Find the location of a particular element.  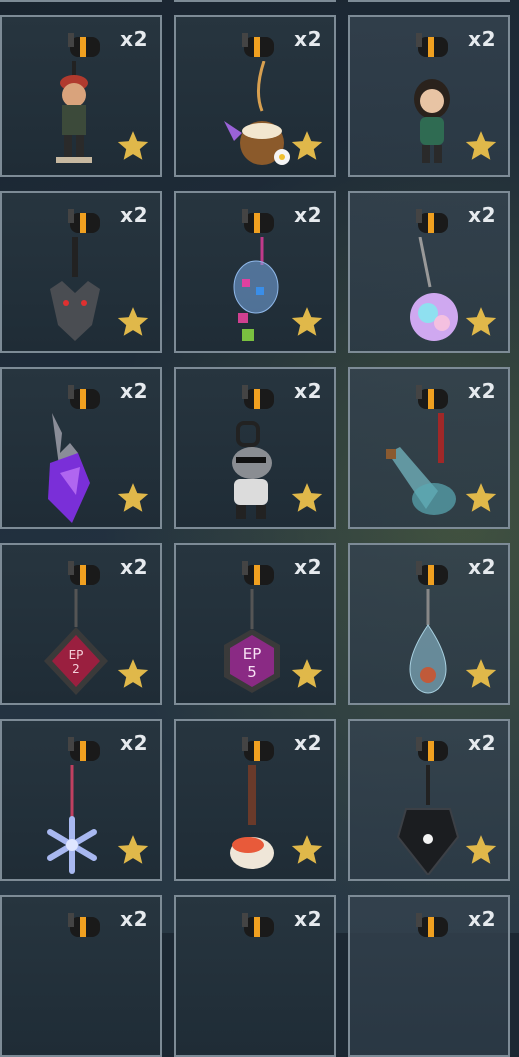

ep5-label: EP is located at coordinates (252, 654).